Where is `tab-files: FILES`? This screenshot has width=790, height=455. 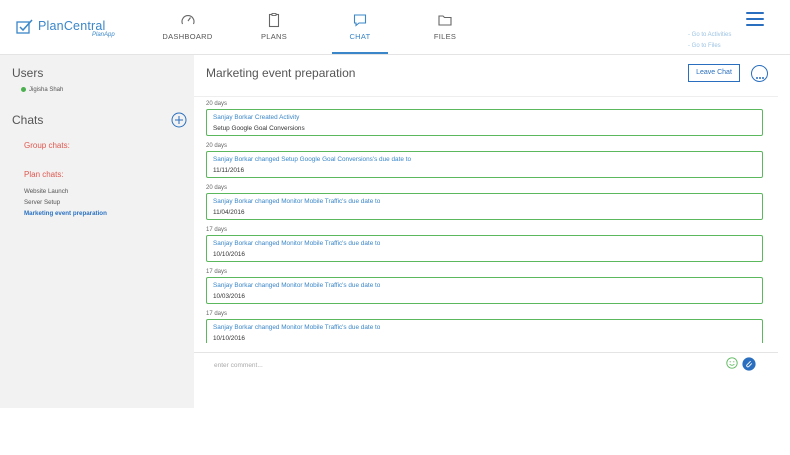
tab-files: FILES is located at coordinates (445, 33).